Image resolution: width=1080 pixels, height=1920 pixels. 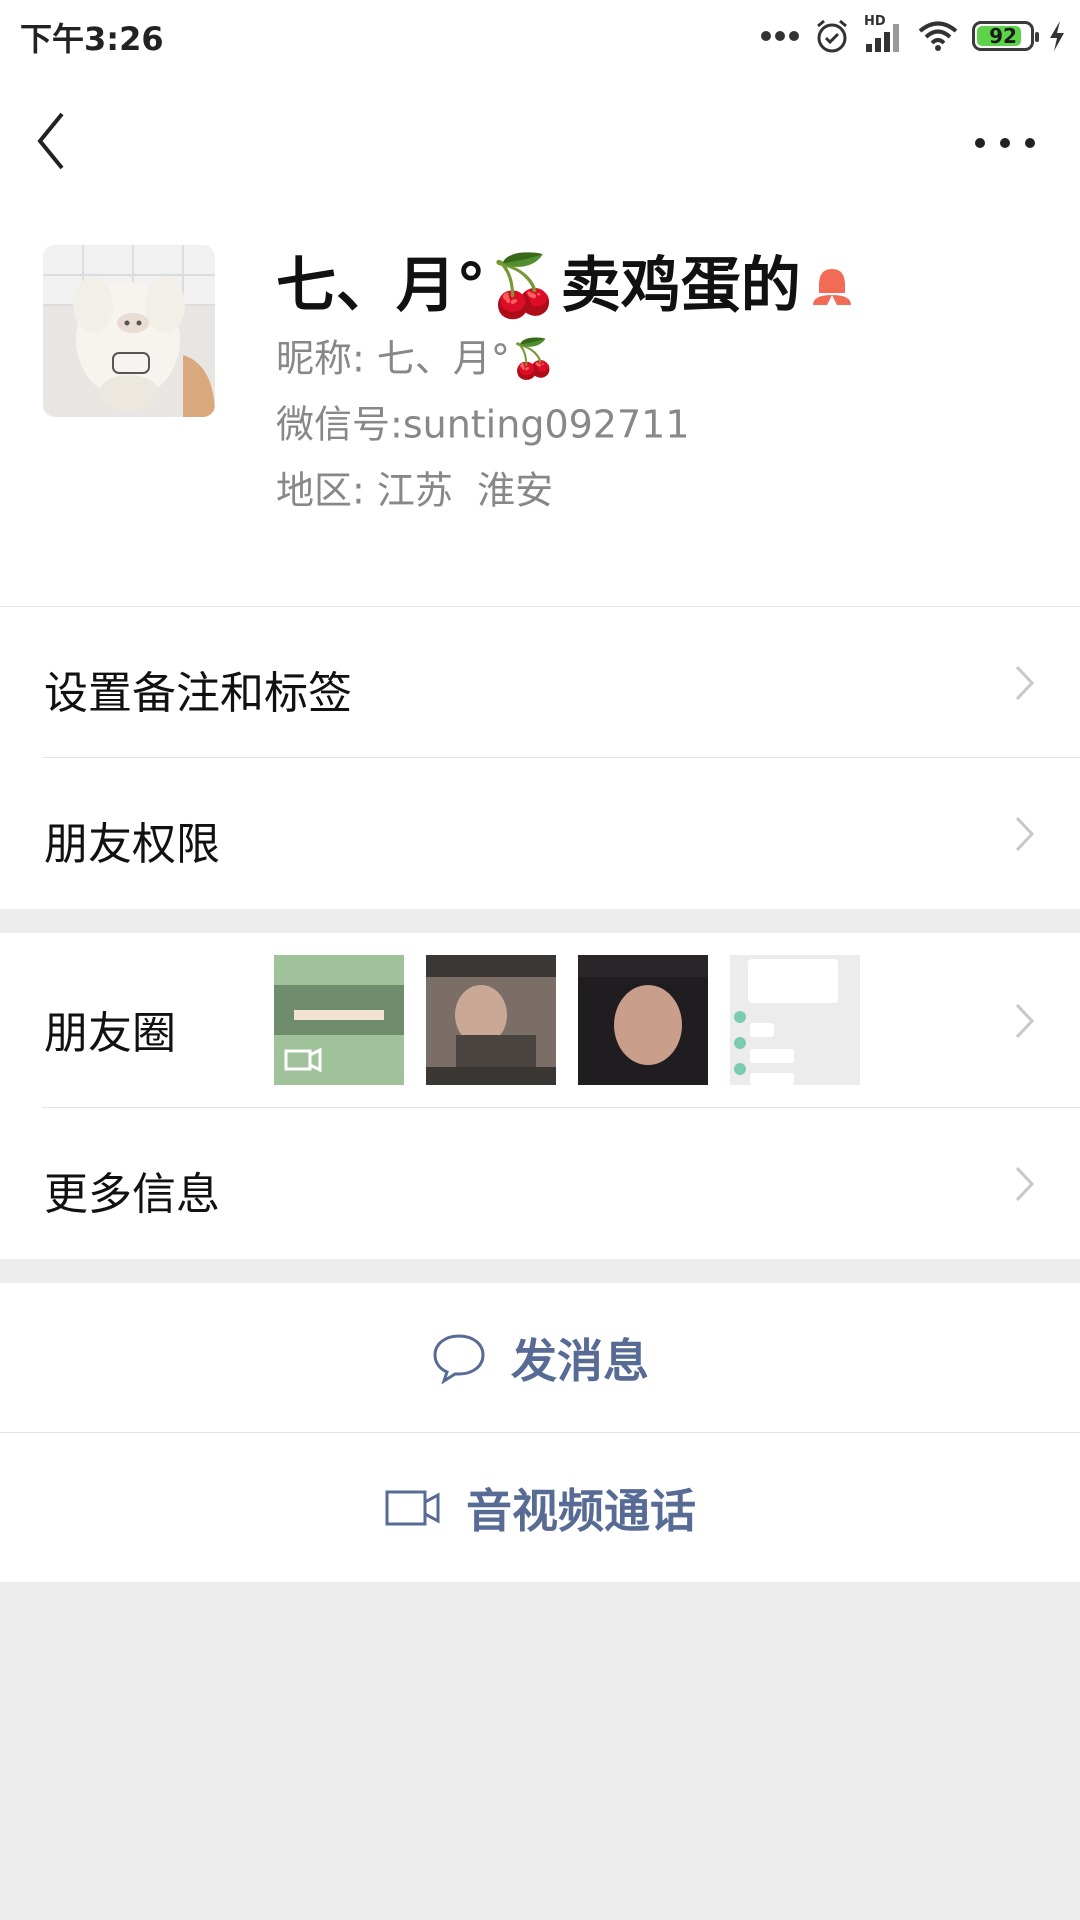 I want to click on nickname-row: 昵称: 七、月°🍒, so click(x=416, y=357).